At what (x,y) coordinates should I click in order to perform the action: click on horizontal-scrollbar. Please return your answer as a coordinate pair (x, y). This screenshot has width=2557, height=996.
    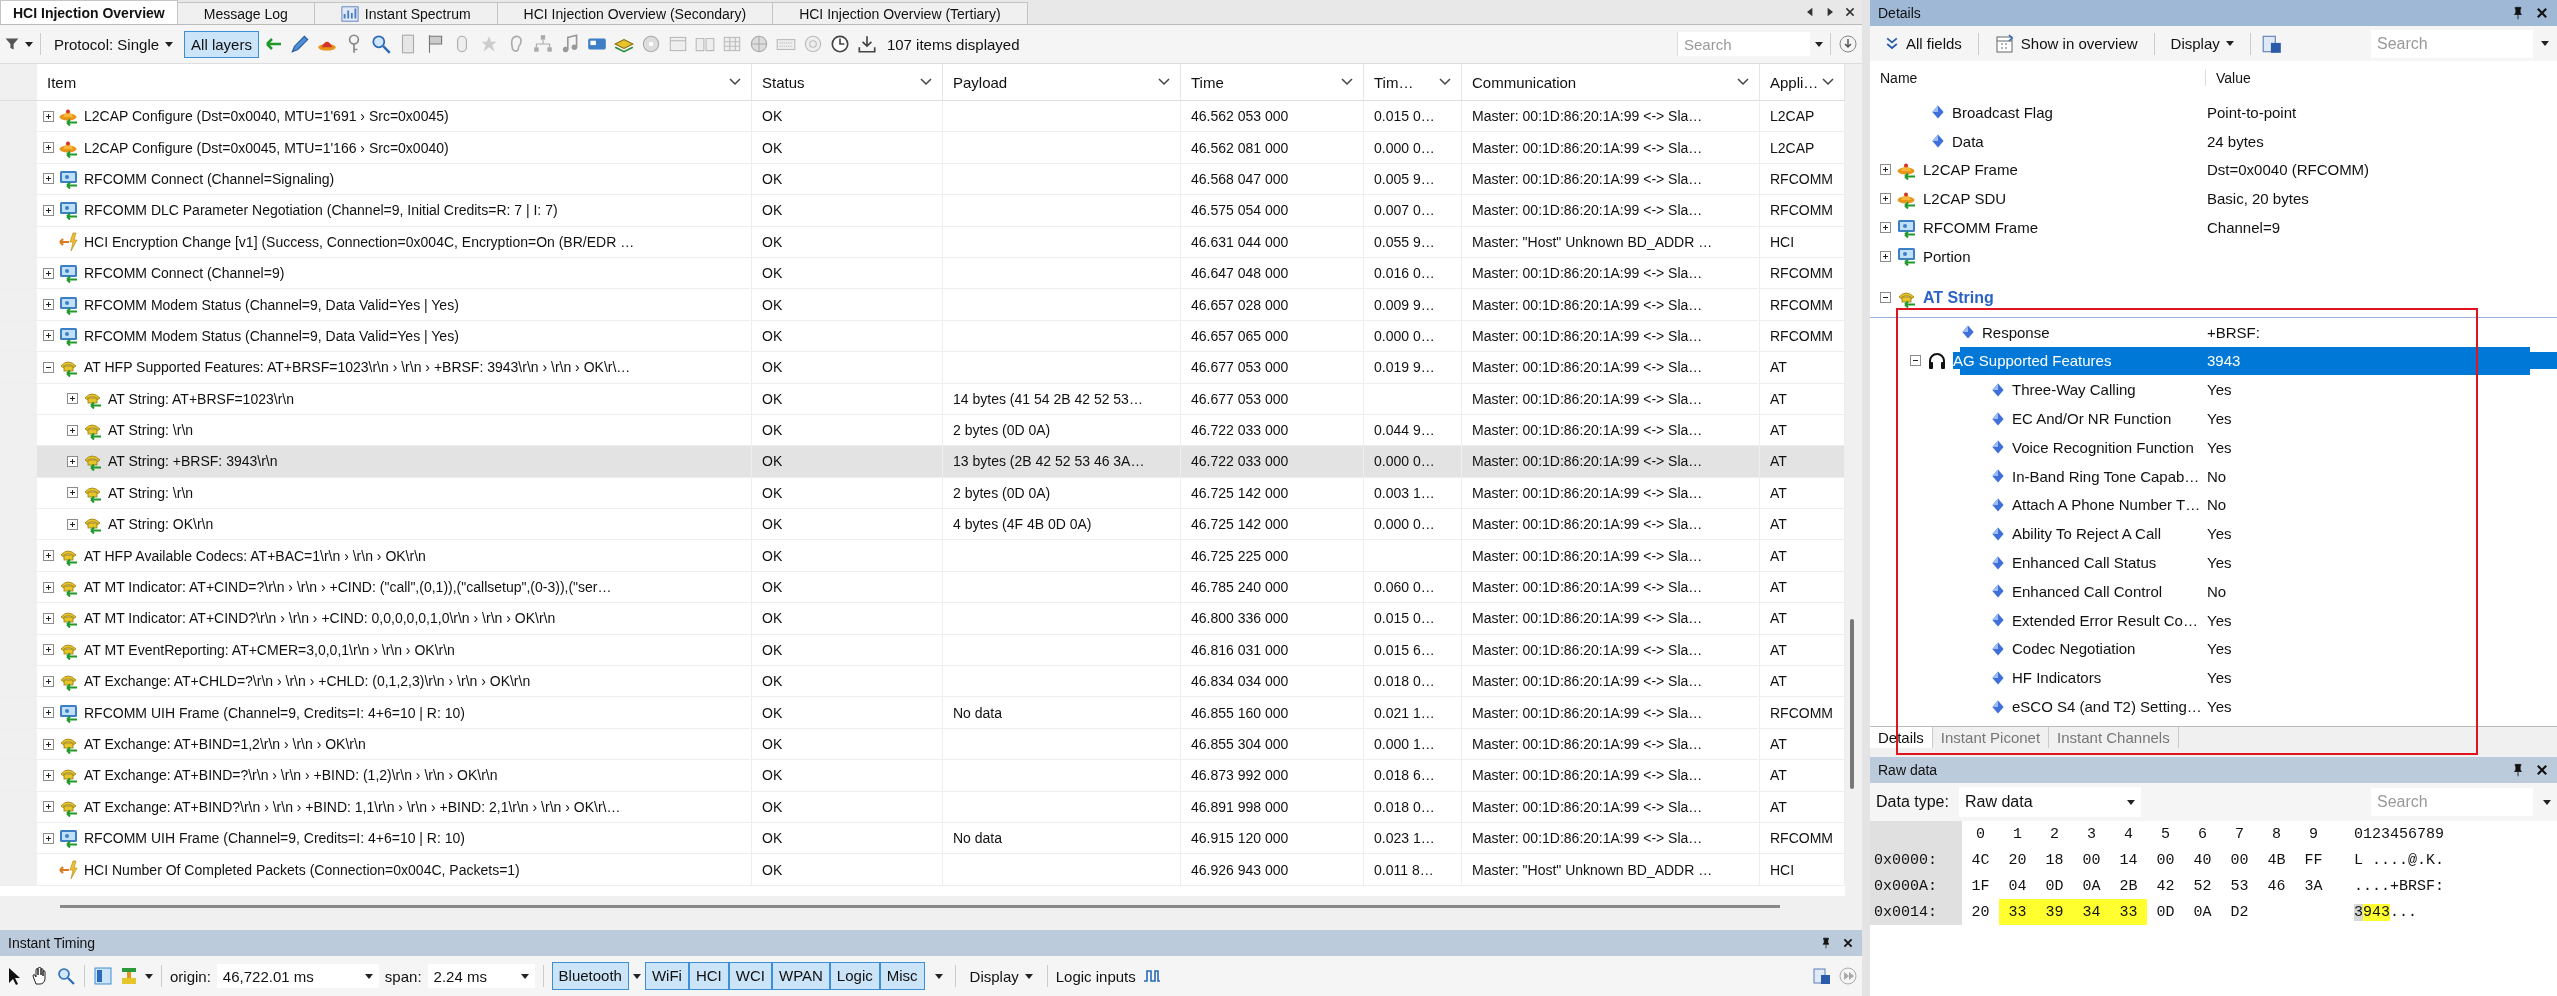
    Looking at the image, I should click on (931, 906).